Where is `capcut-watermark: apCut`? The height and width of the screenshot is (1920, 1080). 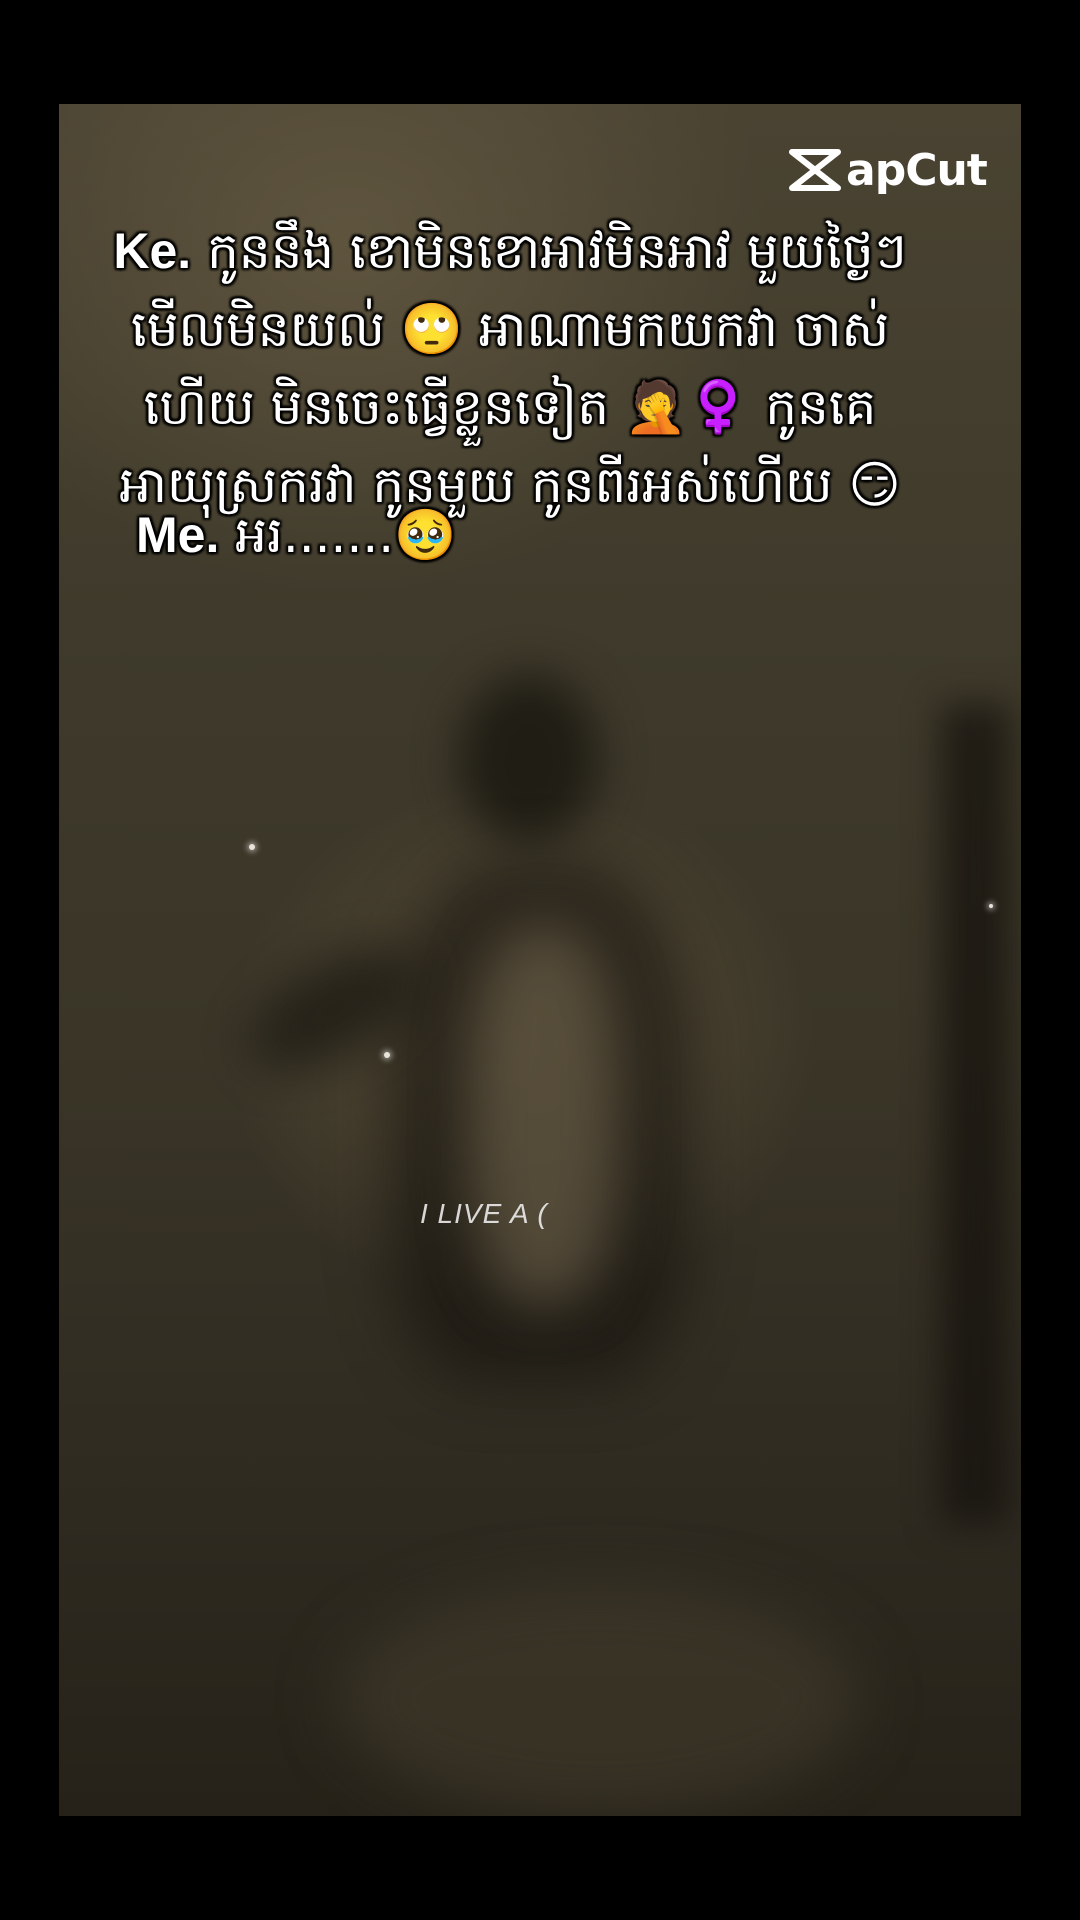 capcut-watermark: apCut is located at coordinates (888, 170).